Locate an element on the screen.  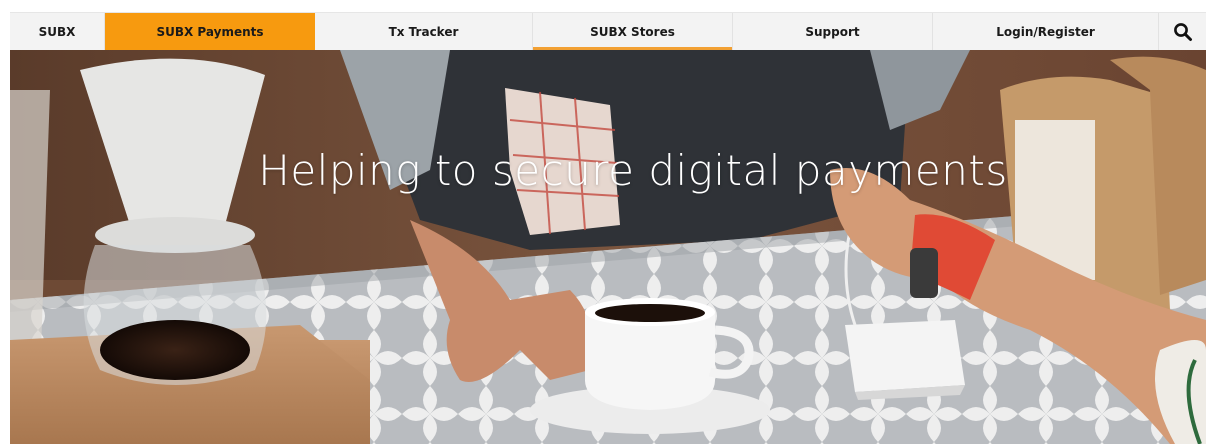
nav-item-subx-payments: SUBX Payments is located at coordinates (210, 31).